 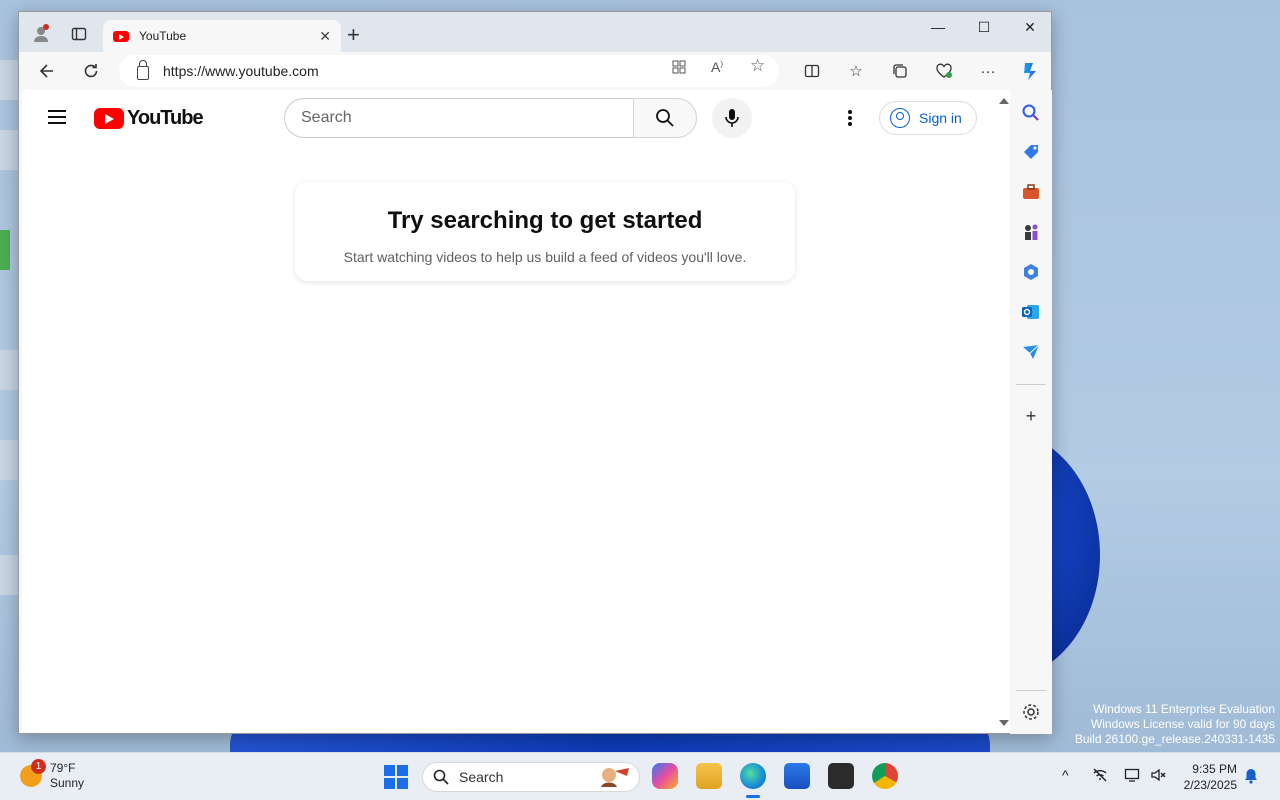 I want to click on games-icon, so click(x=1031, y=232).